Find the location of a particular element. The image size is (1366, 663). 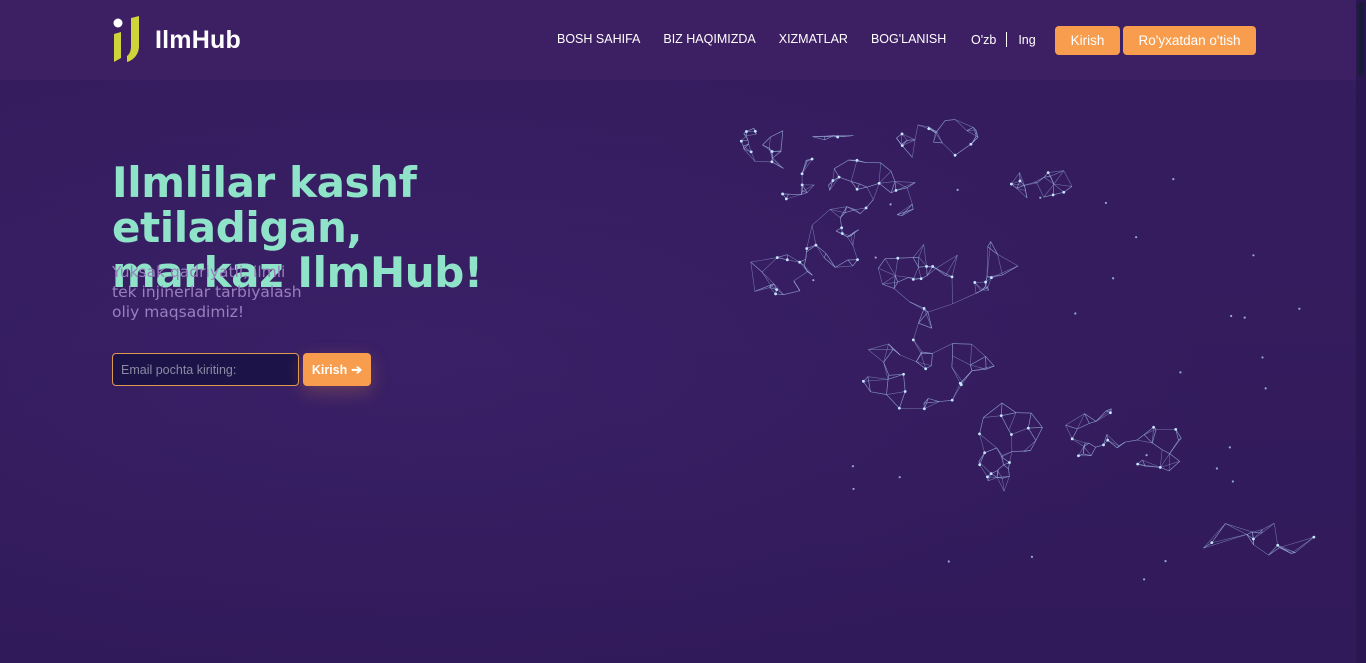

lang-uzbek: O'zb is located at coordinates (983, 40).